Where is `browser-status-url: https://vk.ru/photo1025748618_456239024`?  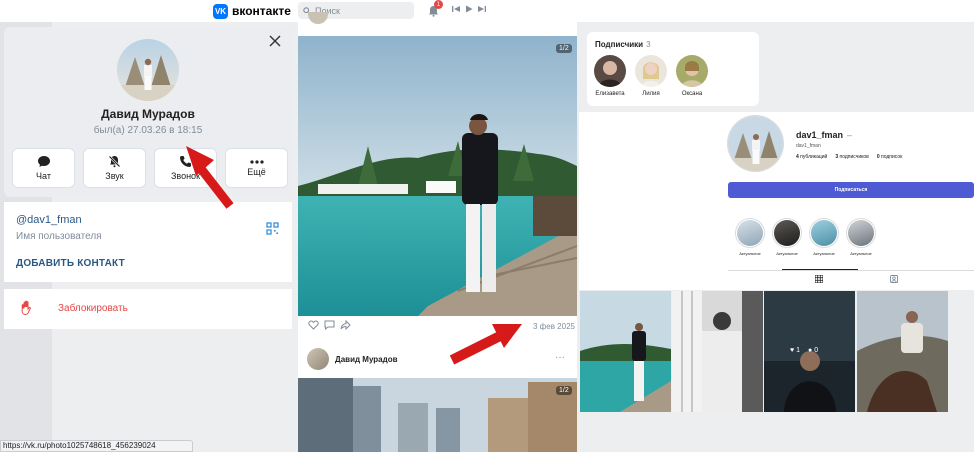
browser-status-url: https://vk.ru/photo1025748618_456239024 is located at coordinates (96, 446).